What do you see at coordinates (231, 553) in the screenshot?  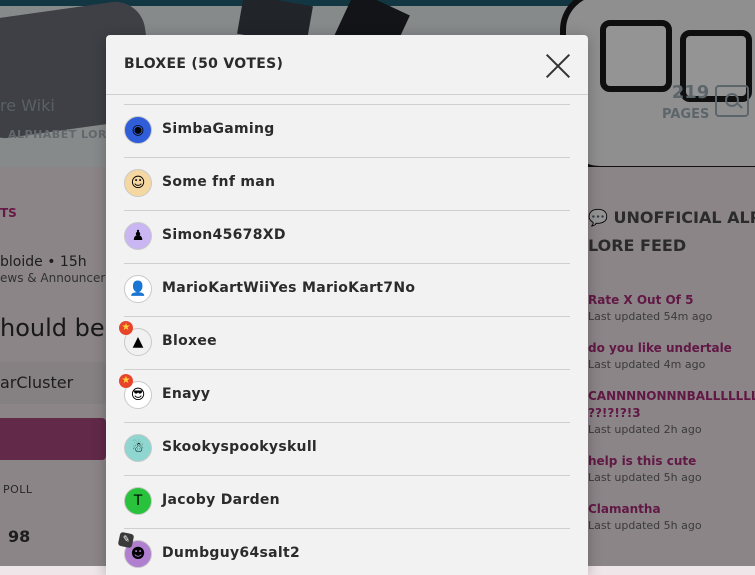 I see `voter-name: Dumbguy64salt2` at bounding box center [231, 553].